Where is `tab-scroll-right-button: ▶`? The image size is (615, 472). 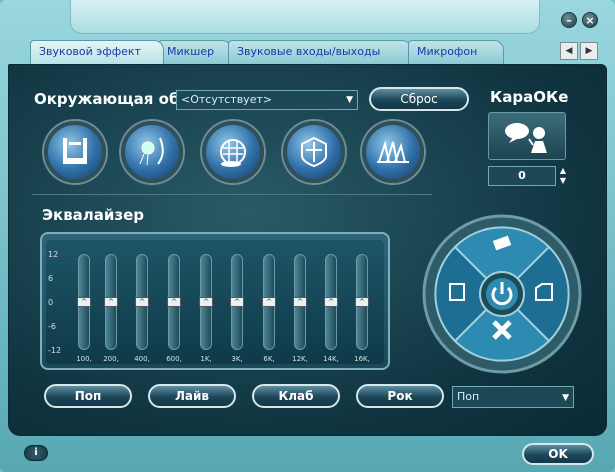
tab-scroll-right-button: ▶ is located at coordinates (589, 51).